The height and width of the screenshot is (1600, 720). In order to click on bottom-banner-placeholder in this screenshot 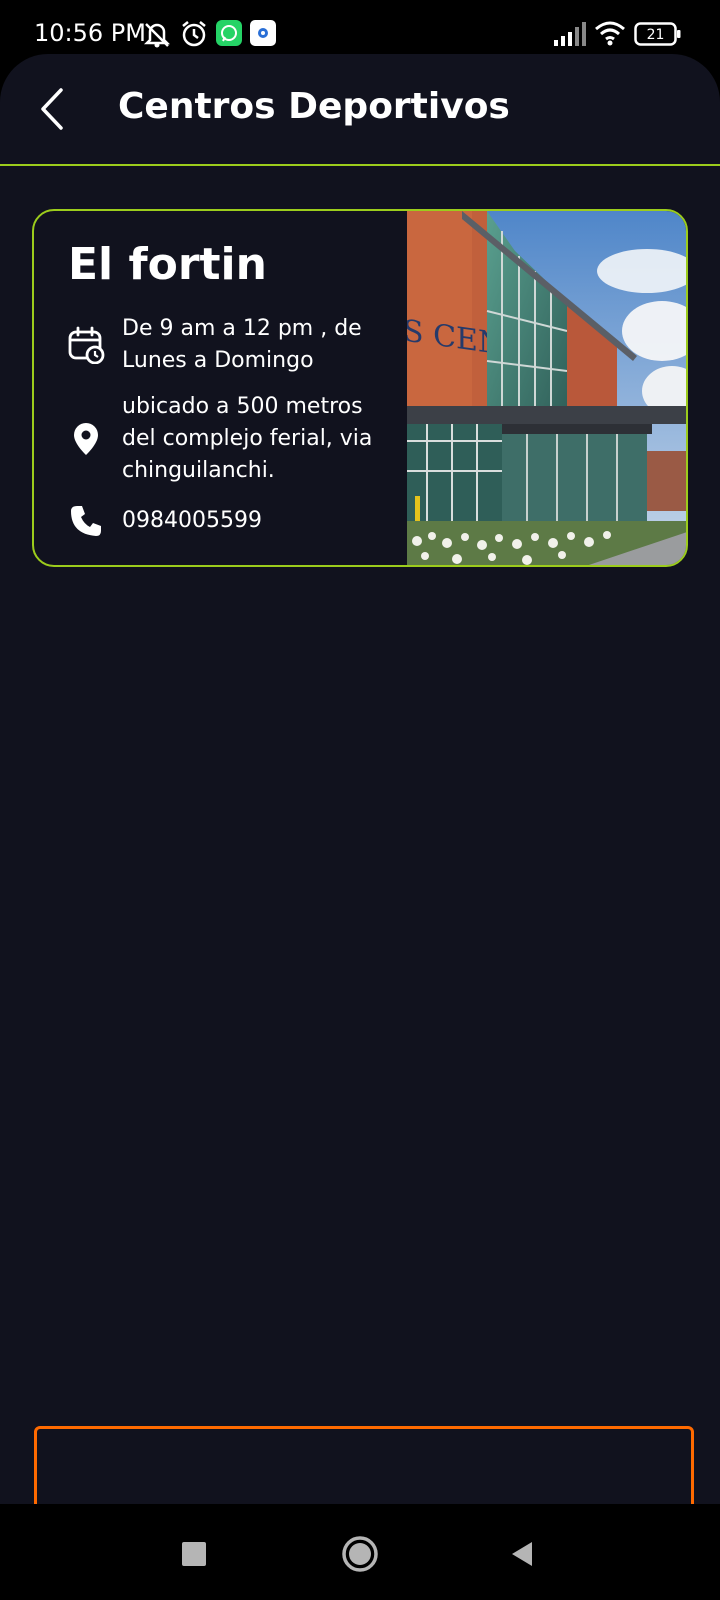, I will do `click(364, 1465)`.